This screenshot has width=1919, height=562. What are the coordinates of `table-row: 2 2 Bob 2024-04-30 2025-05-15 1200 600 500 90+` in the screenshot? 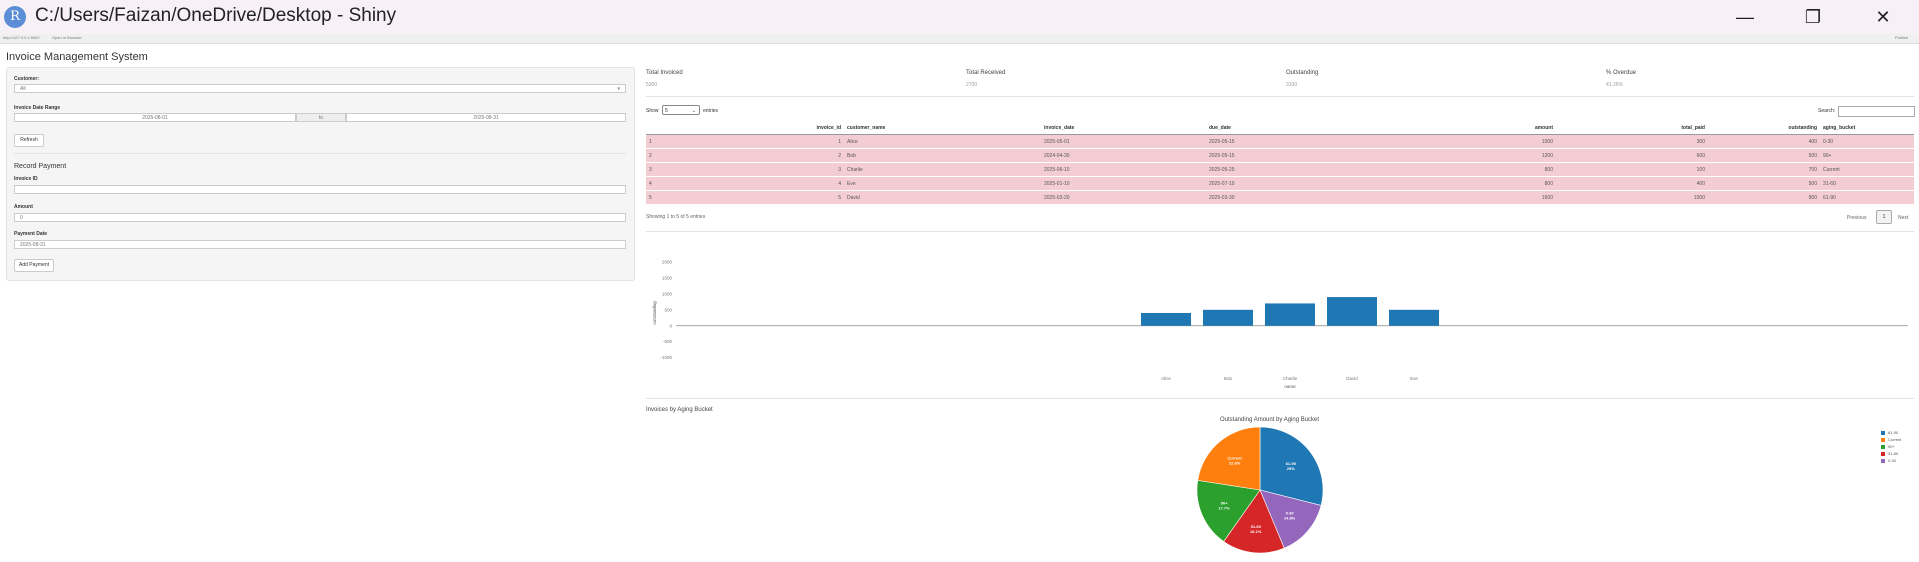 It's located at (1280, 155).